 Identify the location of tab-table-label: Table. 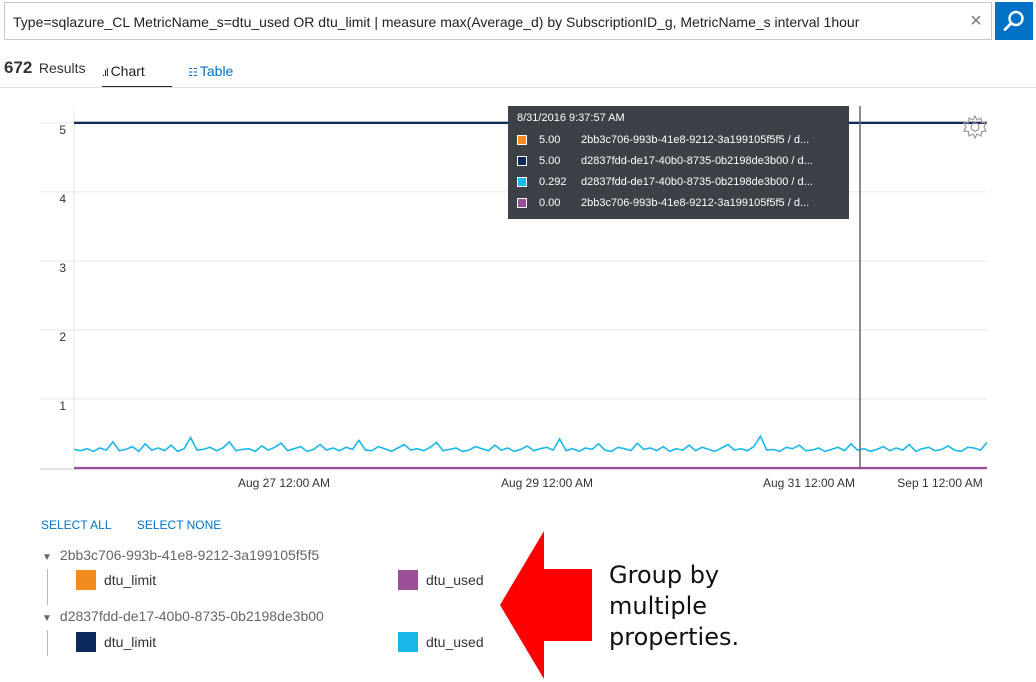
(216, 71).